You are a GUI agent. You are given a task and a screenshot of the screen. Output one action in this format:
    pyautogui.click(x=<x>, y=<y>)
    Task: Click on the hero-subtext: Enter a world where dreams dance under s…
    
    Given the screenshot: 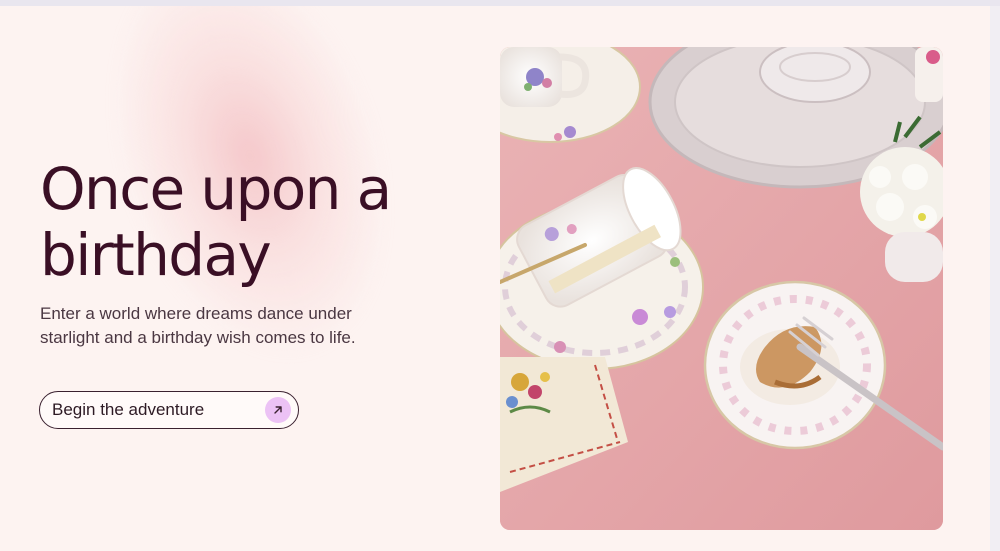 What is the action you would take?
    pyautogui.click(x=230, y=326)
    